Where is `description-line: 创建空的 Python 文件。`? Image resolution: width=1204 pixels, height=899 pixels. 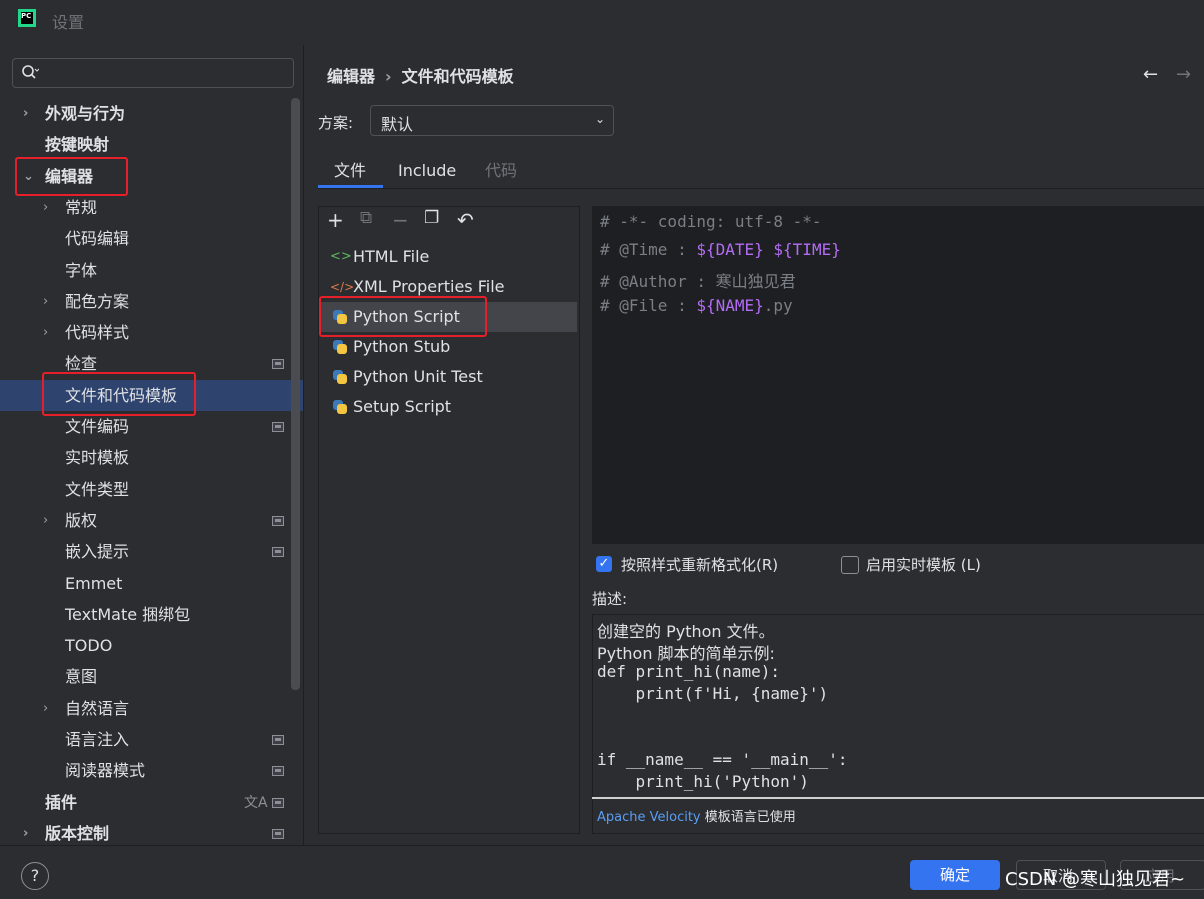 description-line: 创建空的 Python 文件。 is located at coordinates (686, 631).